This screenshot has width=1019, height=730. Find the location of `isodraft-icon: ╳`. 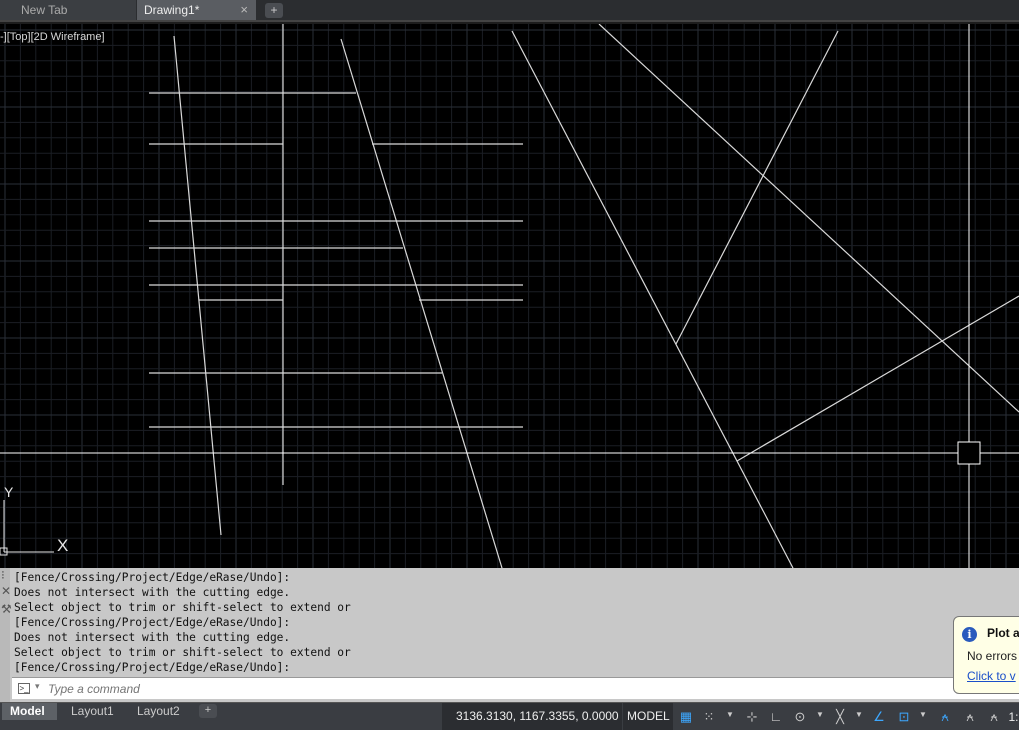

isodraft-icon: ╳ is located at coordinates (840, 717).